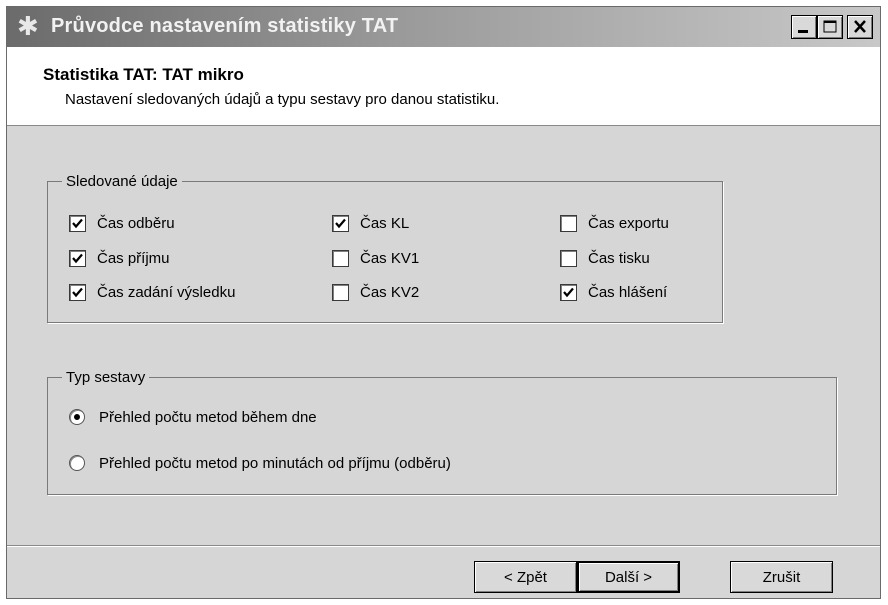 The image size is (888, 605). What do you see at coordinates (390, 258) in the screenshot?
I see `checkbox-label: Čas KV1` at bounding box center [390, 258].